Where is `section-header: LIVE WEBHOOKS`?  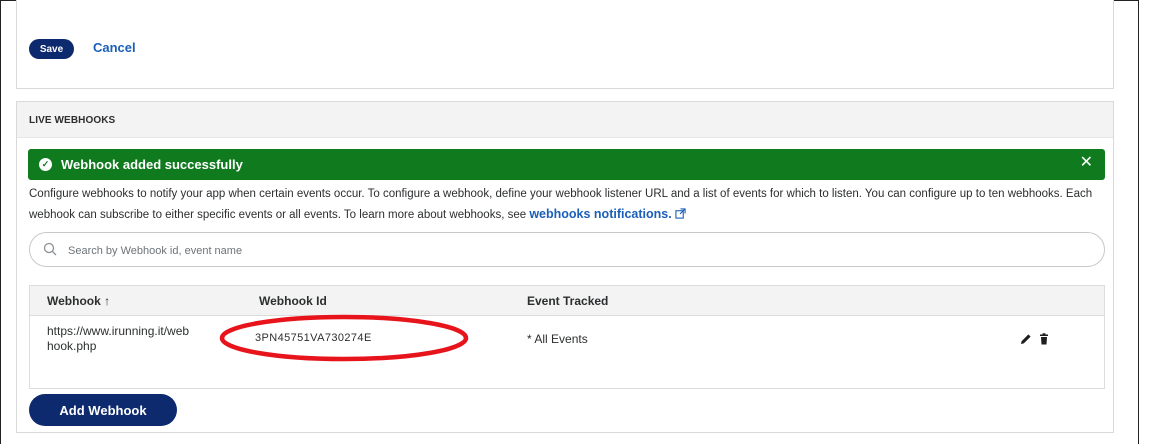
section-header: LIVE WEBHOOKS is located at coordinates (565, 120).